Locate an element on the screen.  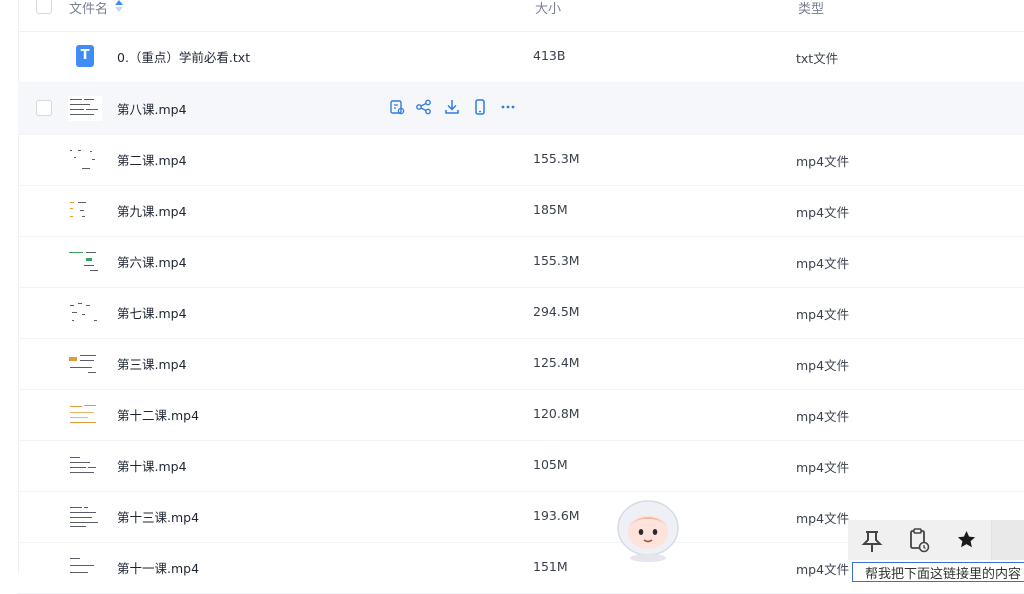
file-list-header: 文件名 大小 类型 is located at coordinates (521, 16).